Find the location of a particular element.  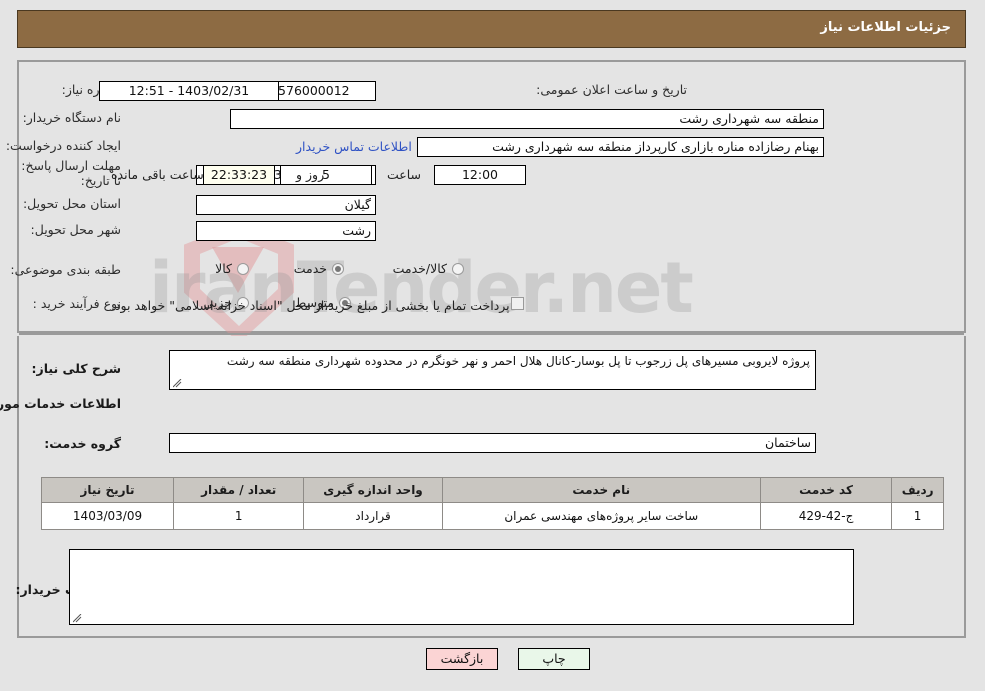

radio-option-khedmat: خدمت is located at coordinates (320, 268).